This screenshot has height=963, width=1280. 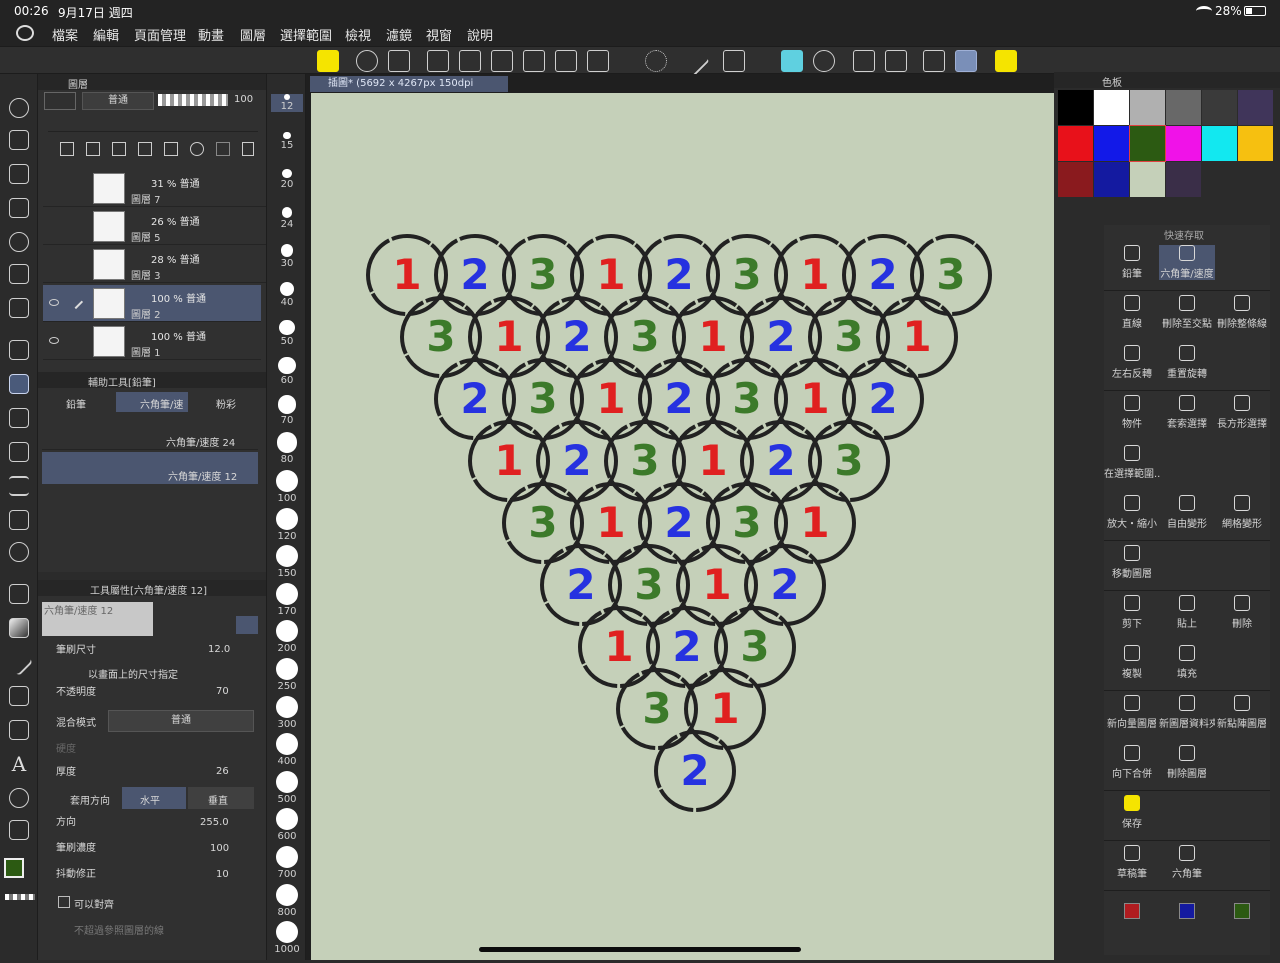 I want to click on quick-access-item: 填充, so click(x=1187, y=662).